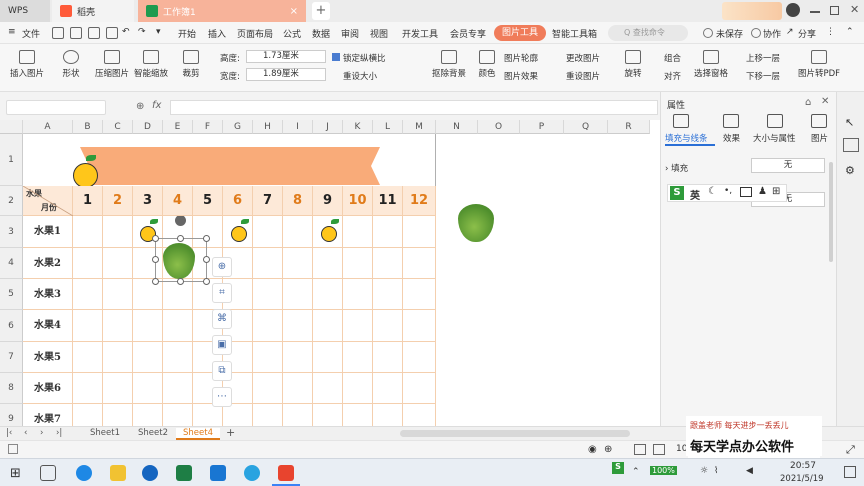 This screenshot has height=486, width=864. Describe the element at coordinates (830, 32) in the screenshot. I see `more-options-icon: ⋮` at that location.